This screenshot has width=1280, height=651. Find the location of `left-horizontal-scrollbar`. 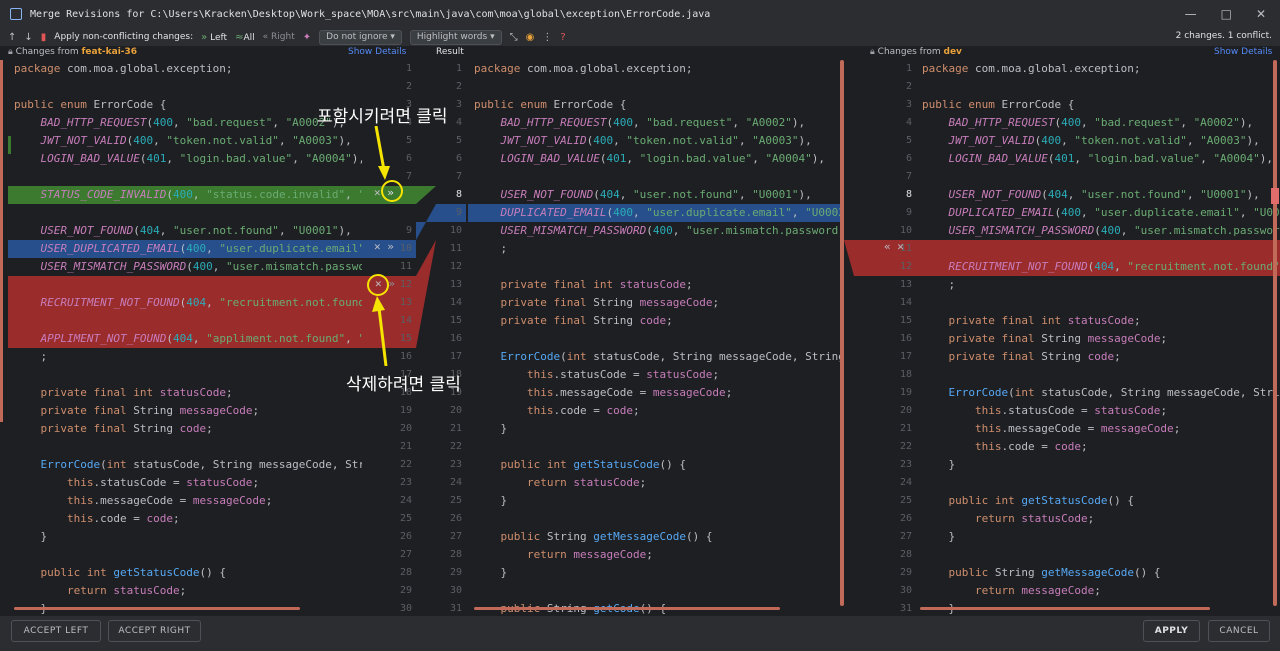

left-horizontal-scrollbar is located at coordinates (157, 608).